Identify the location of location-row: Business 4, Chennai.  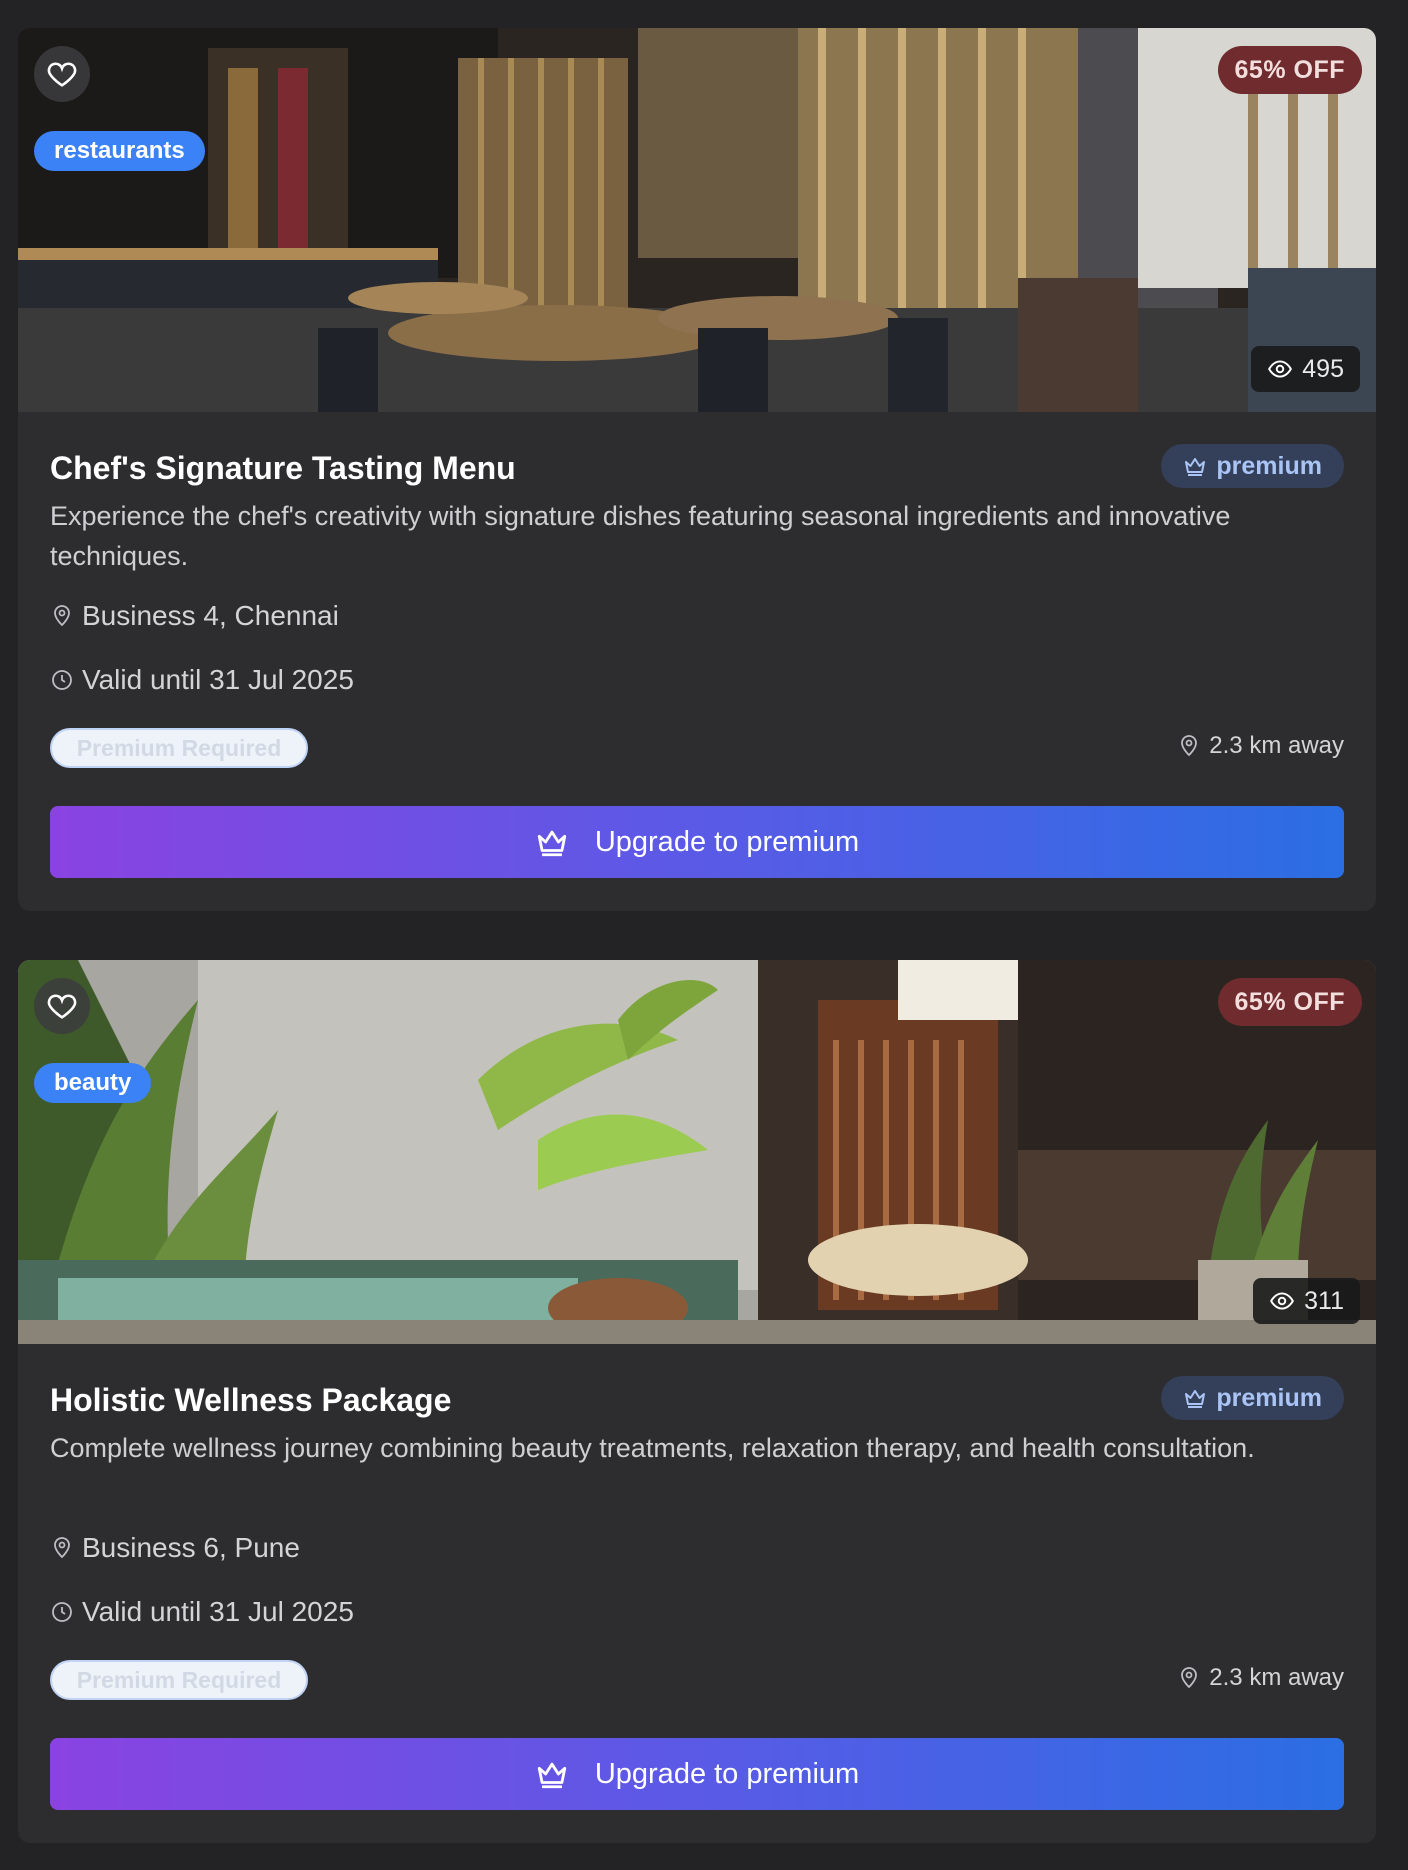
(194, 616).